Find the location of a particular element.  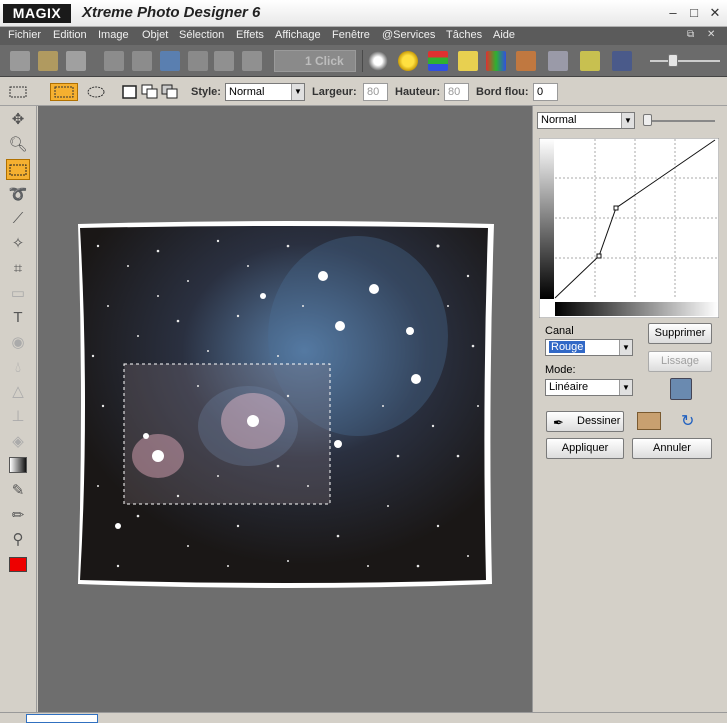

foreground-color-swatch is located at coordinates (18, 564).